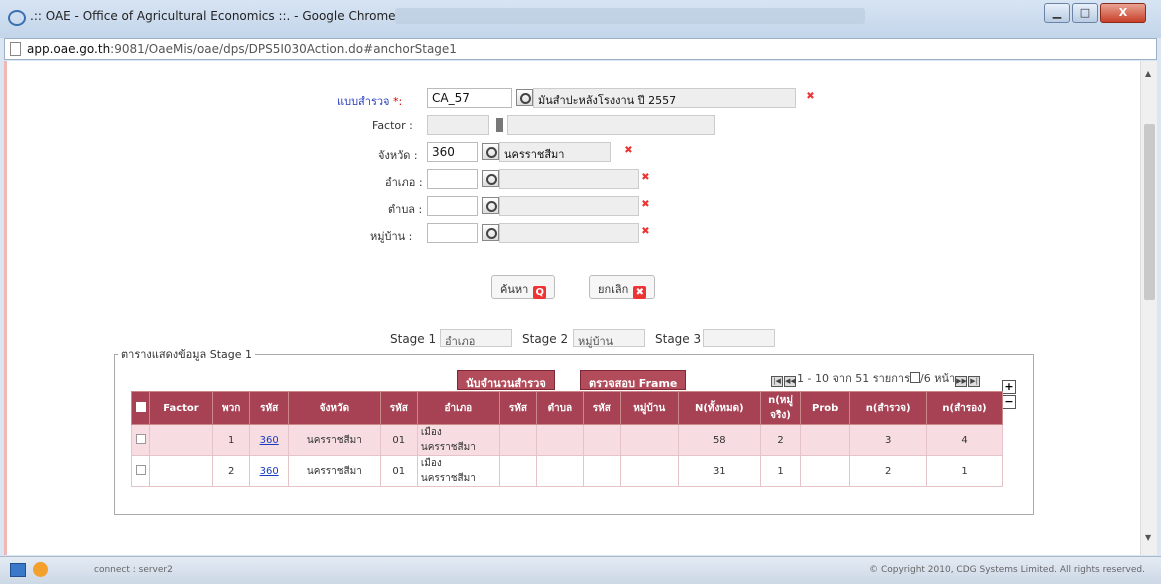 The height and width of the screenshot is (584, 1161). Describe the element at coordinates (559, 408) in the screenshot. I see `column-header: ตำบล` at that location.